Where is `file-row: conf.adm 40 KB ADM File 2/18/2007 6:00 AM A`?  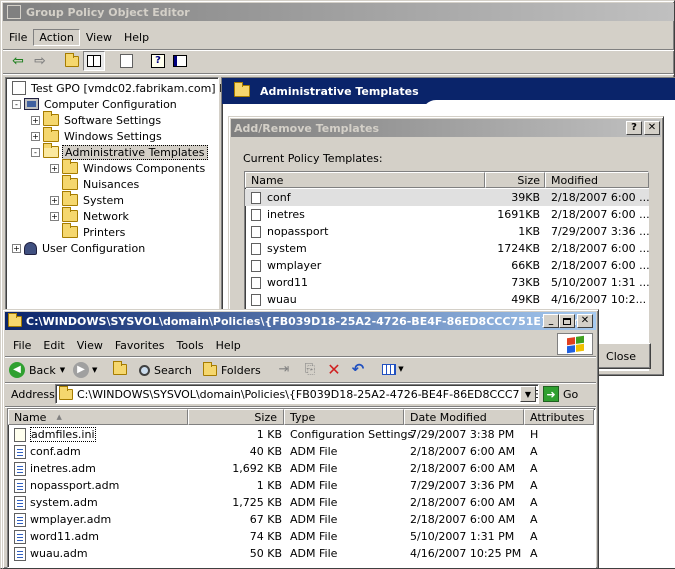 file-row: conf.adm 40 KB ADM File 2/18/2007 6:00 AM A is located at coordinates (301, 451).